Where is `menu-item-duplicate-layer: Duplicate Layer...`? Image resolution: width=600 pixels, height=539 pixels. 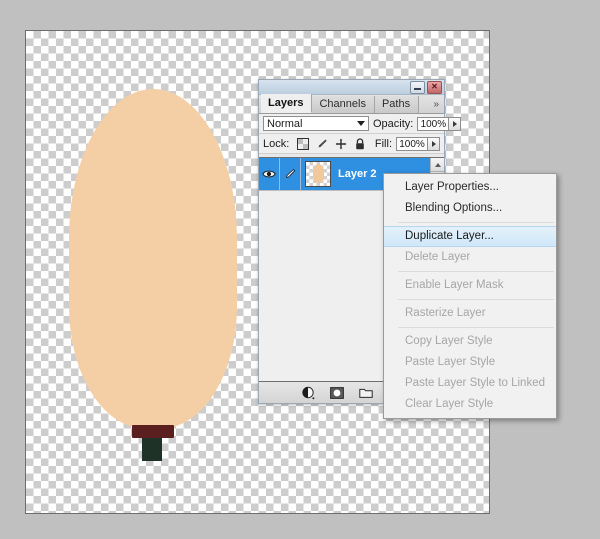 menu-item-duplicate-layer: Duplicate Layer... is located at coordinates (470, 236).